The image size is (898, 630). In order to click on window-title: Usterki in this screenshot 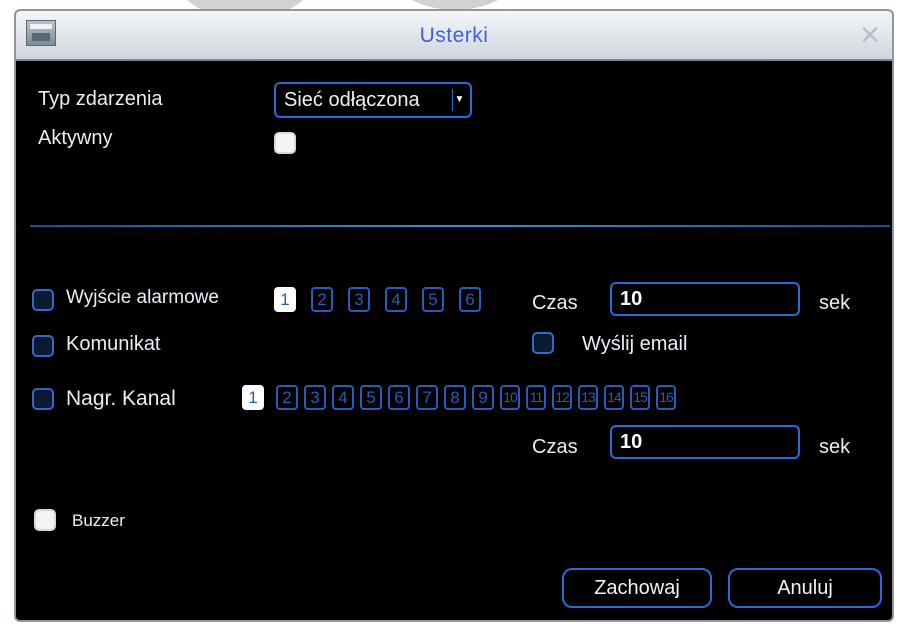, I will do `click(454, 35)`.